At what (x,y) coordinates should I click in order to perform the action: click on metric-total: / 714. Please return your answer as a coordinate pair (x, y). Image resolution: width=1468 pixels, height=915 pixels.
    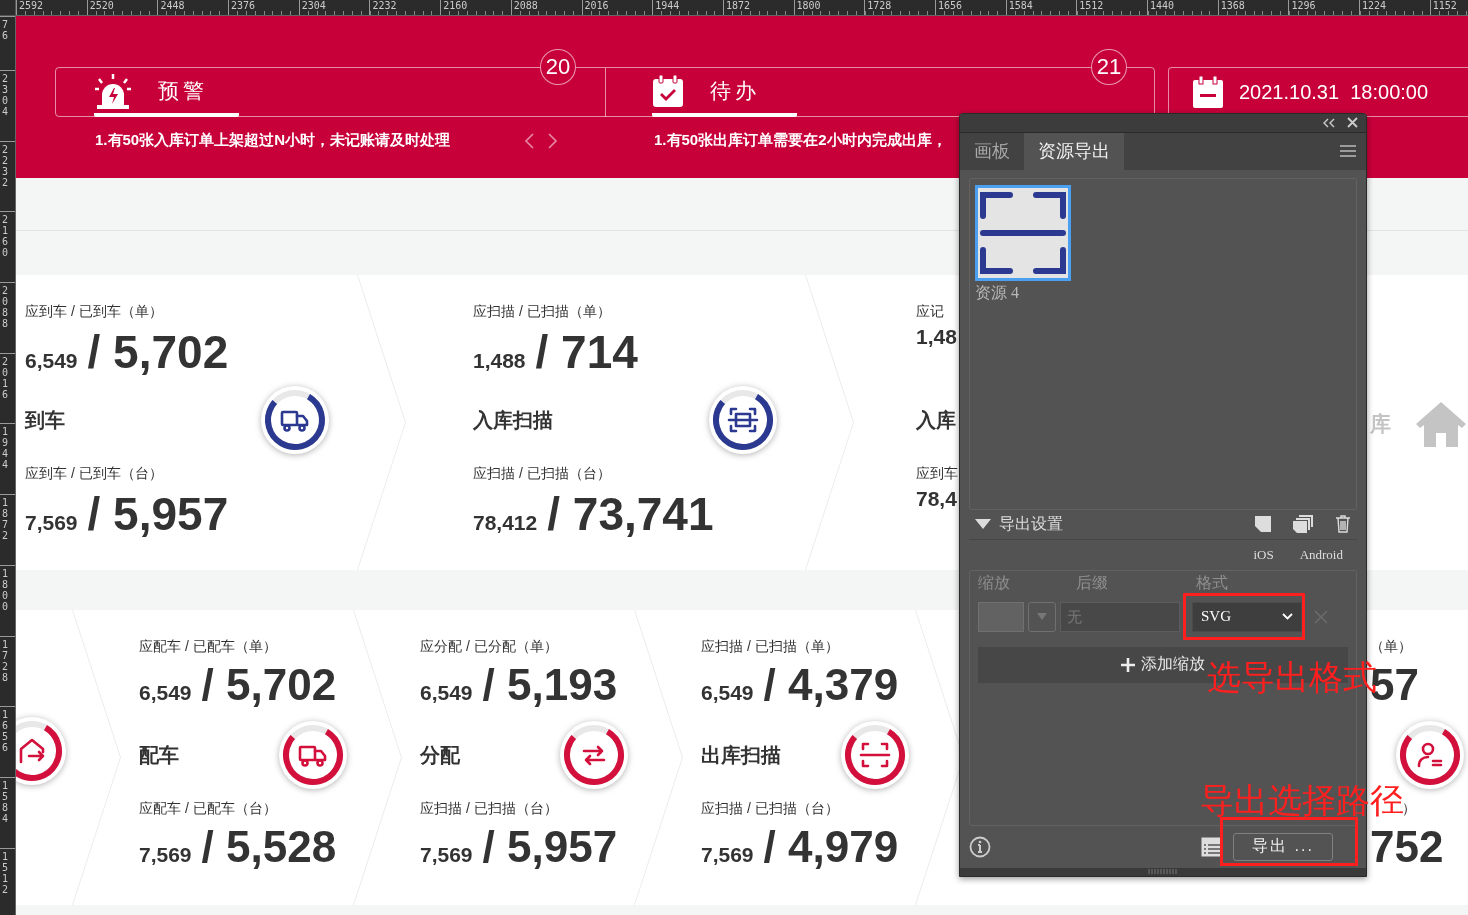
    Looking at the image, I should click on (586, 352).